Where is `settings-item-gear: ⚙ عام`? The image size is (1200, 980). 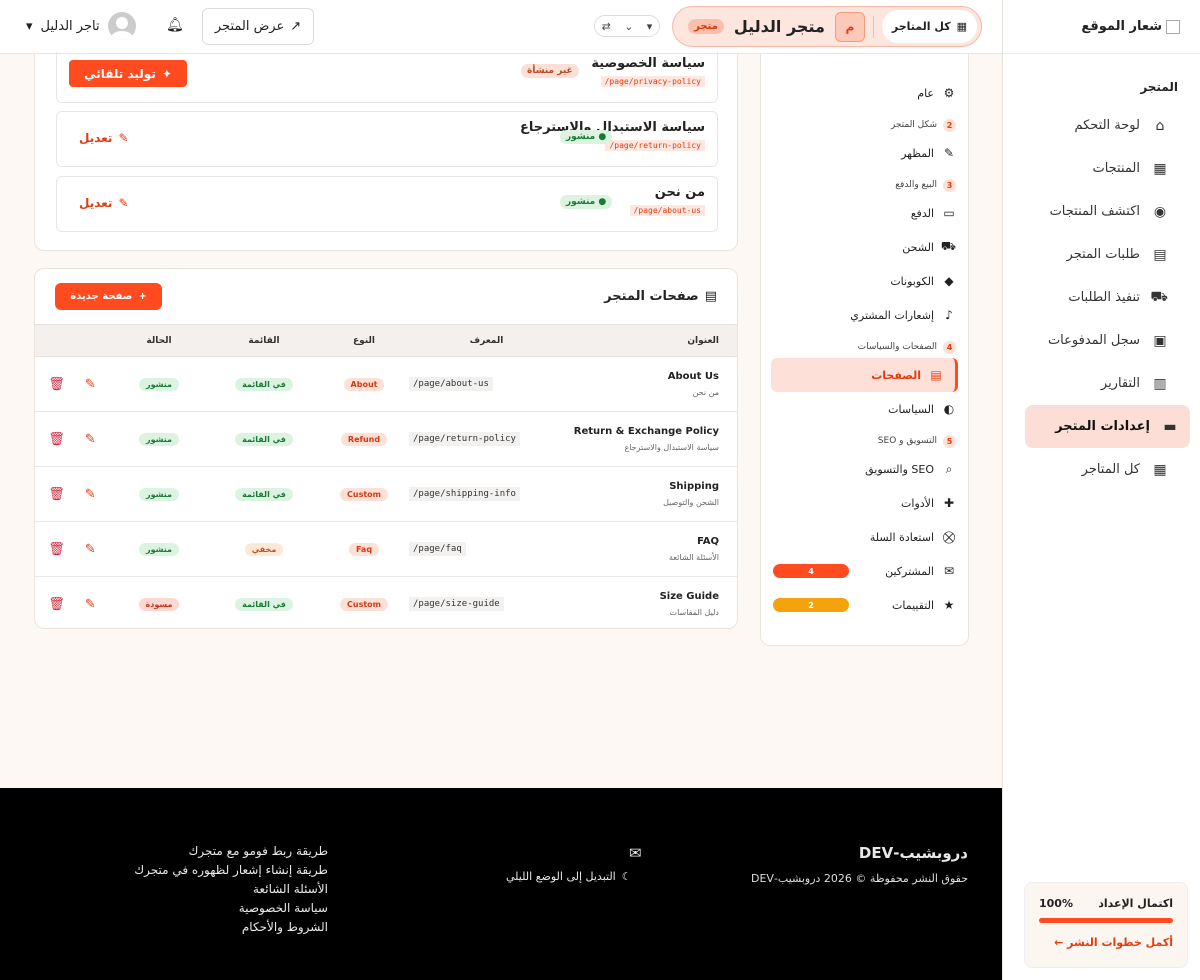 settings-item-gear: ⚙ عام is located at coordinates (864, 93).